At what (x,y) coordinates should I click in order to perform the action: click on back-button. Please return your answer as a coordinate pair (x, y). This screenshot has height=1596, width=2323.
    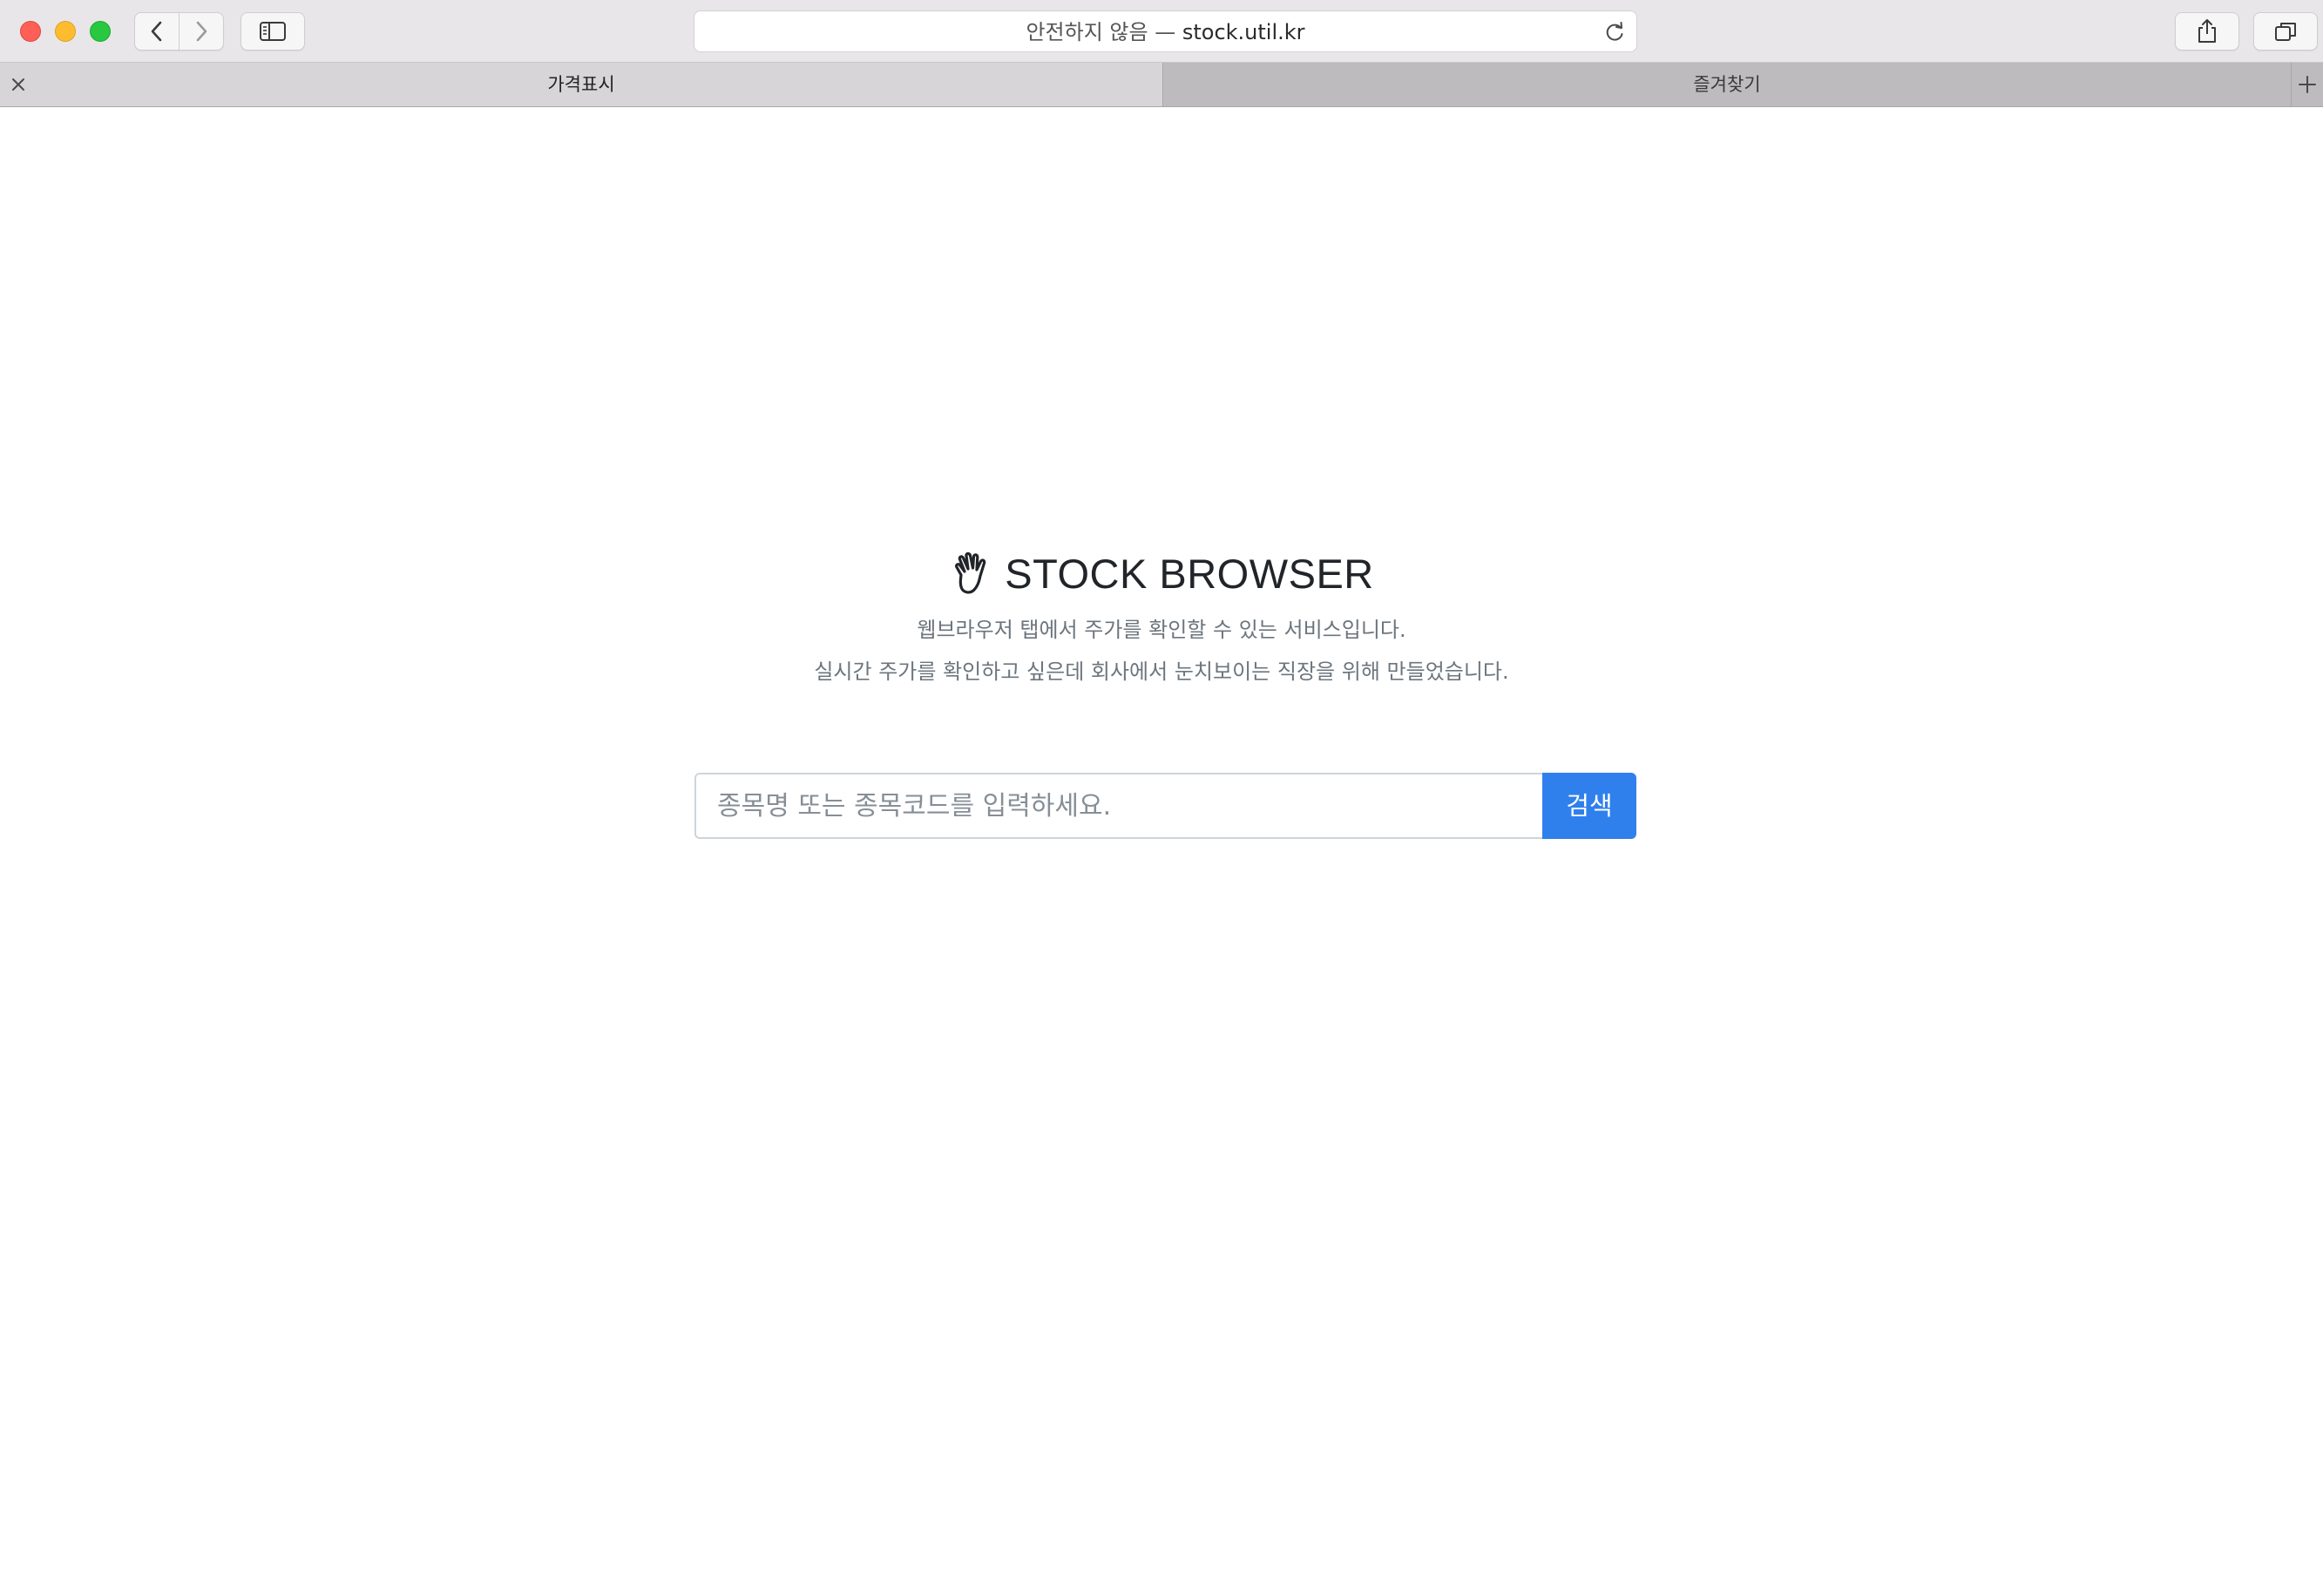
    Looking at the image, I should click on (156, 32).